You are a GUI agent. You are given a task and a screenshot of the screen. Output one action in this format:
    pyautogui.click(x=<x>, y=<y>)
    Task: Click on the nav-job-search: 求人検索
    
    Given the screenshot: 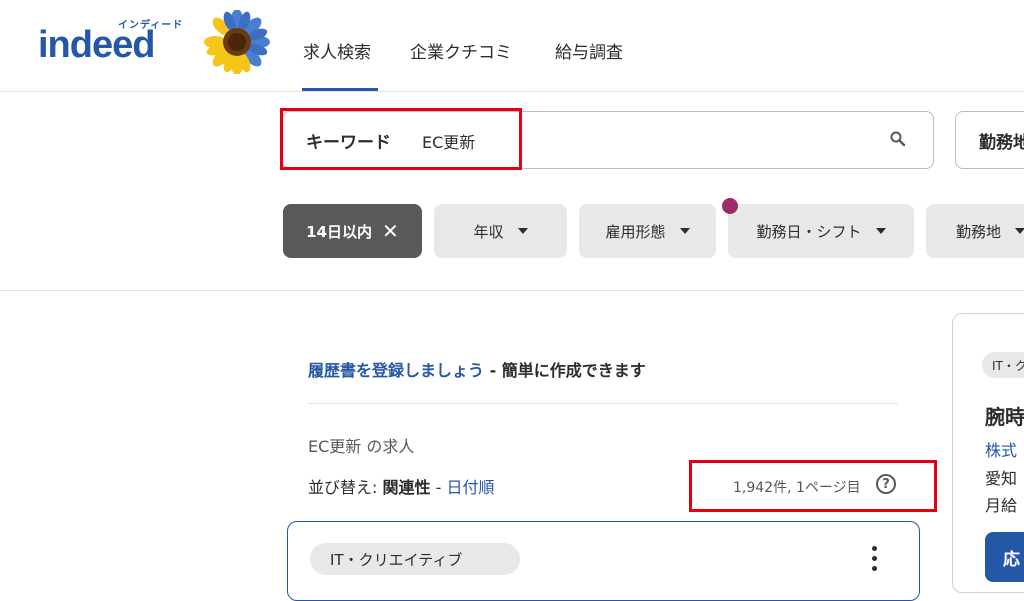 What is the action you would take?
    pyautogui.click(x=337, y=50)
    